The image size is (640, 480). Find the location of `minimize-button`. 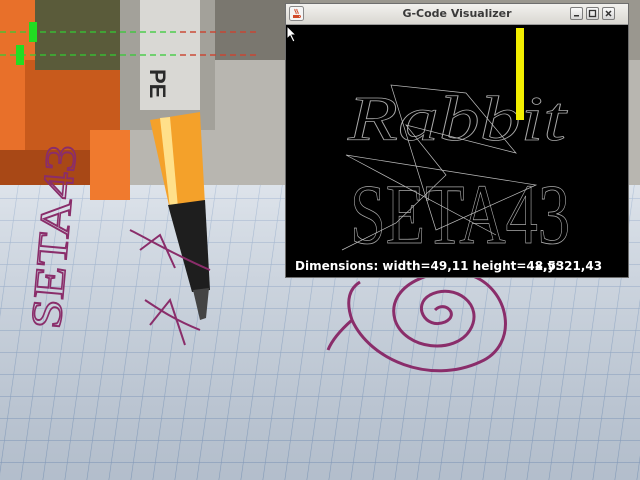

minimize-button is located at coordinates (576, 13).